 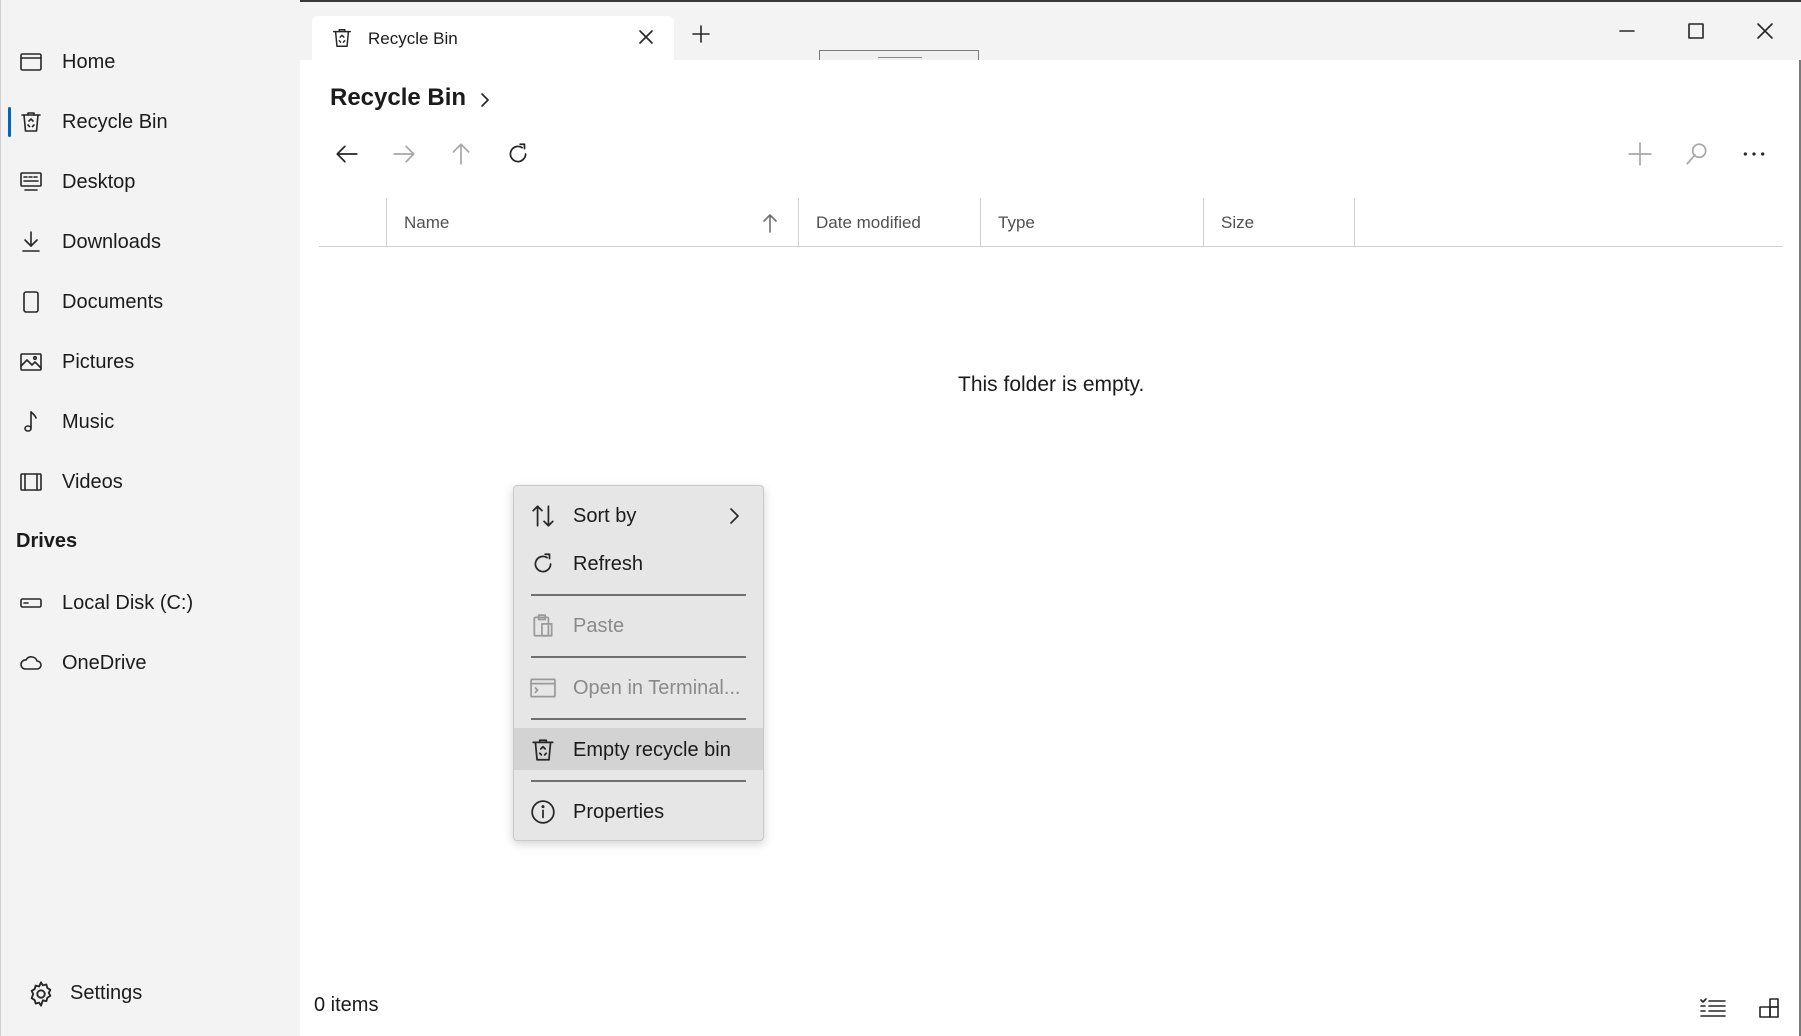 I want to click on sidebar-item-onedrive: OneDrive, so click(x=151, y=663).